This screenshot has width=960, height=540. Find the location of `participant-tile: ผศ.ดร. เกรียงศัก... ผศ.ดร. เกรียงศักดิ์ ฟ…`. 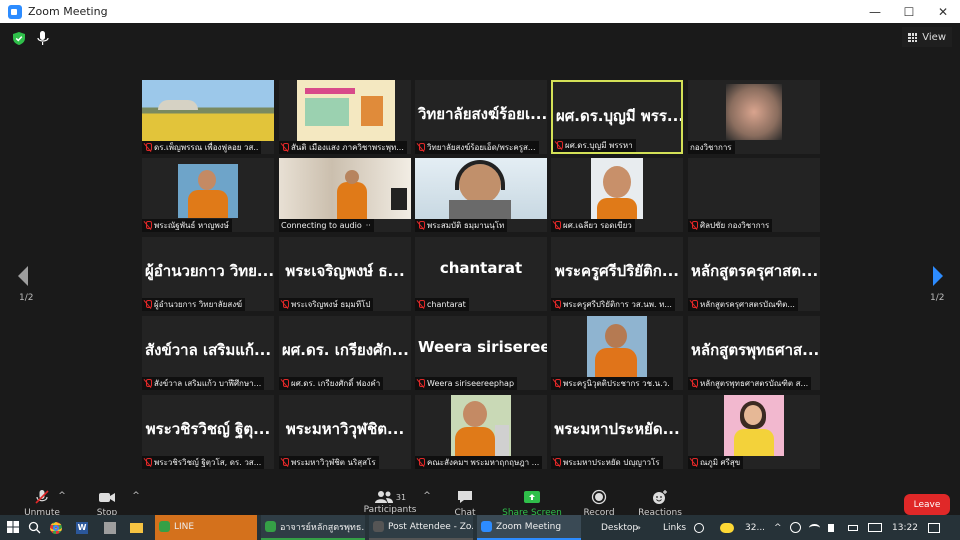

participant-tile: ผศ.ดร. เกรียงศัก... ผศ.ดร. เกรียงศักดิ์ ฟ… is located at coordinates (345, 353).